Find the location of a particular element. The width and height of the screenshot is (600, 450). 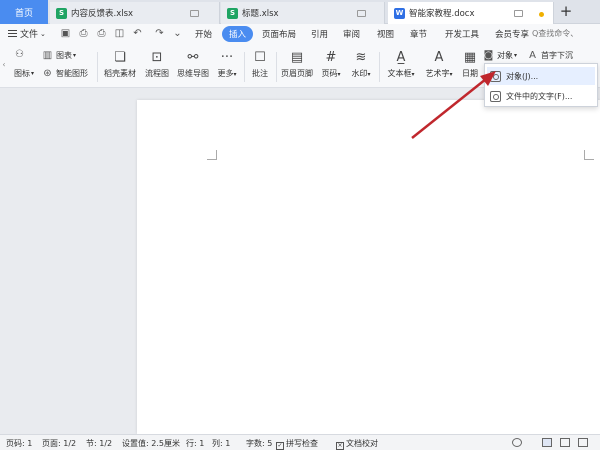

unsaved-dot-icon is located at coordinates (541, 14).